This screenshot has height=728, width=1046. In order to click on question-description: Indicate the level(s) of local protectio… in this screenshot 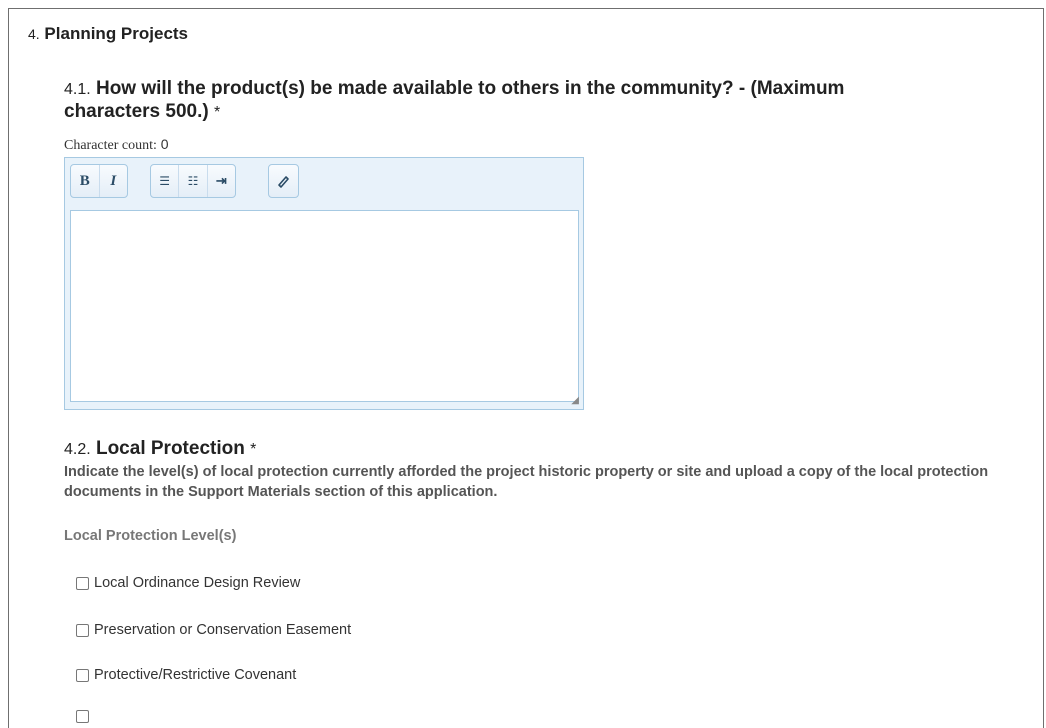, I will do `click(526, 482)`.